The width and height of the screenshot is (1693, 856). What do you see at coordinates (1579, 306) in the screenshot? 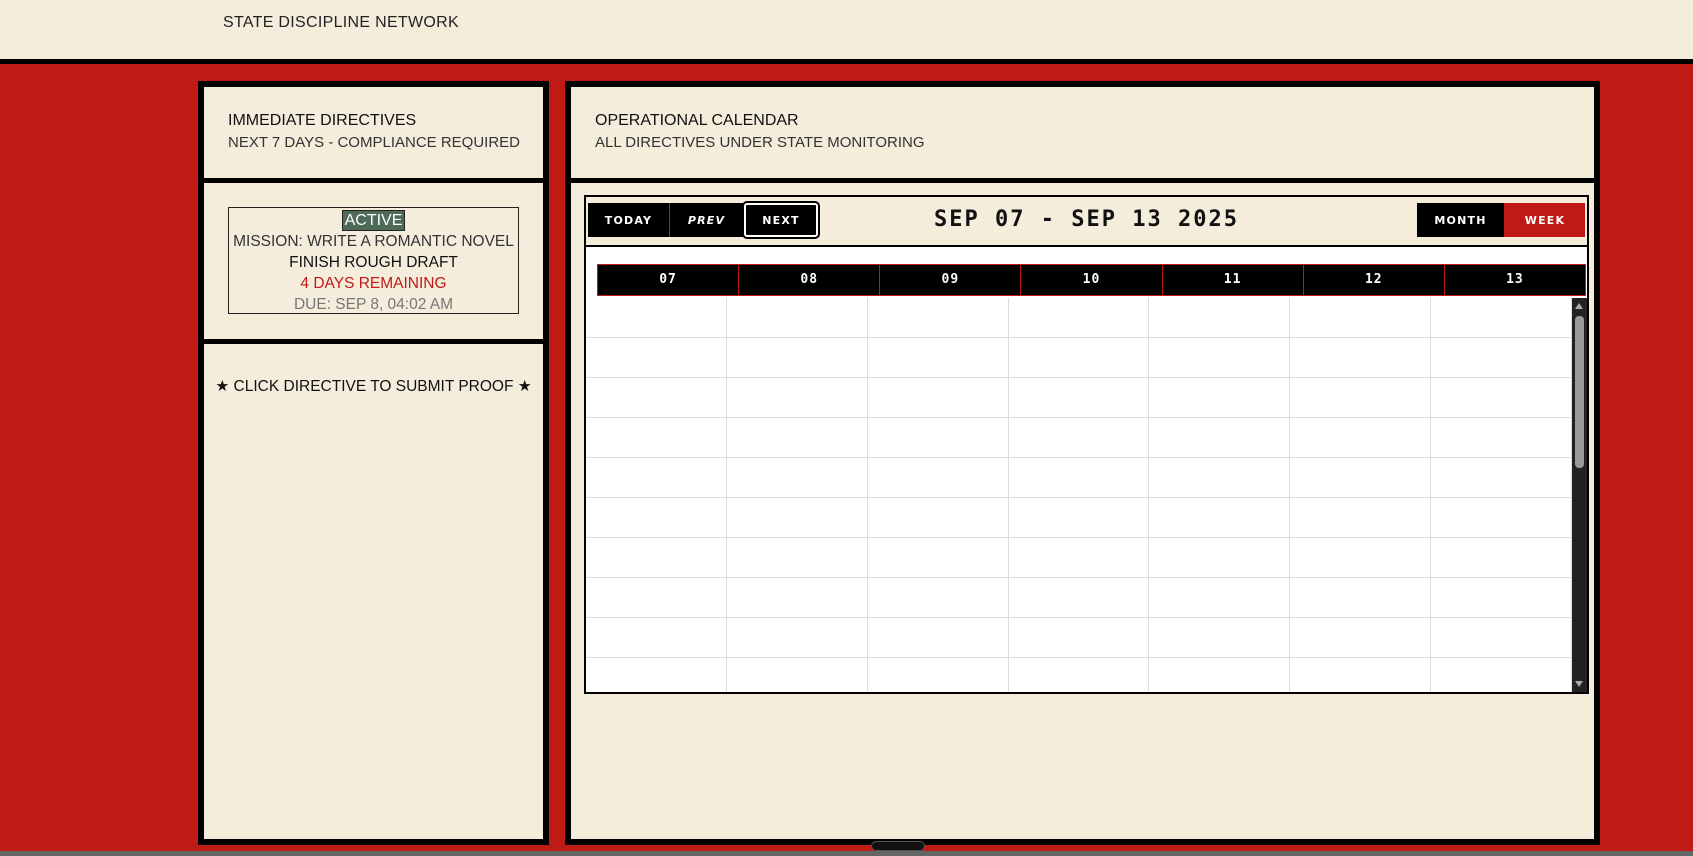
I see `scroll-up-icon` at bounding box center [1579, 306].